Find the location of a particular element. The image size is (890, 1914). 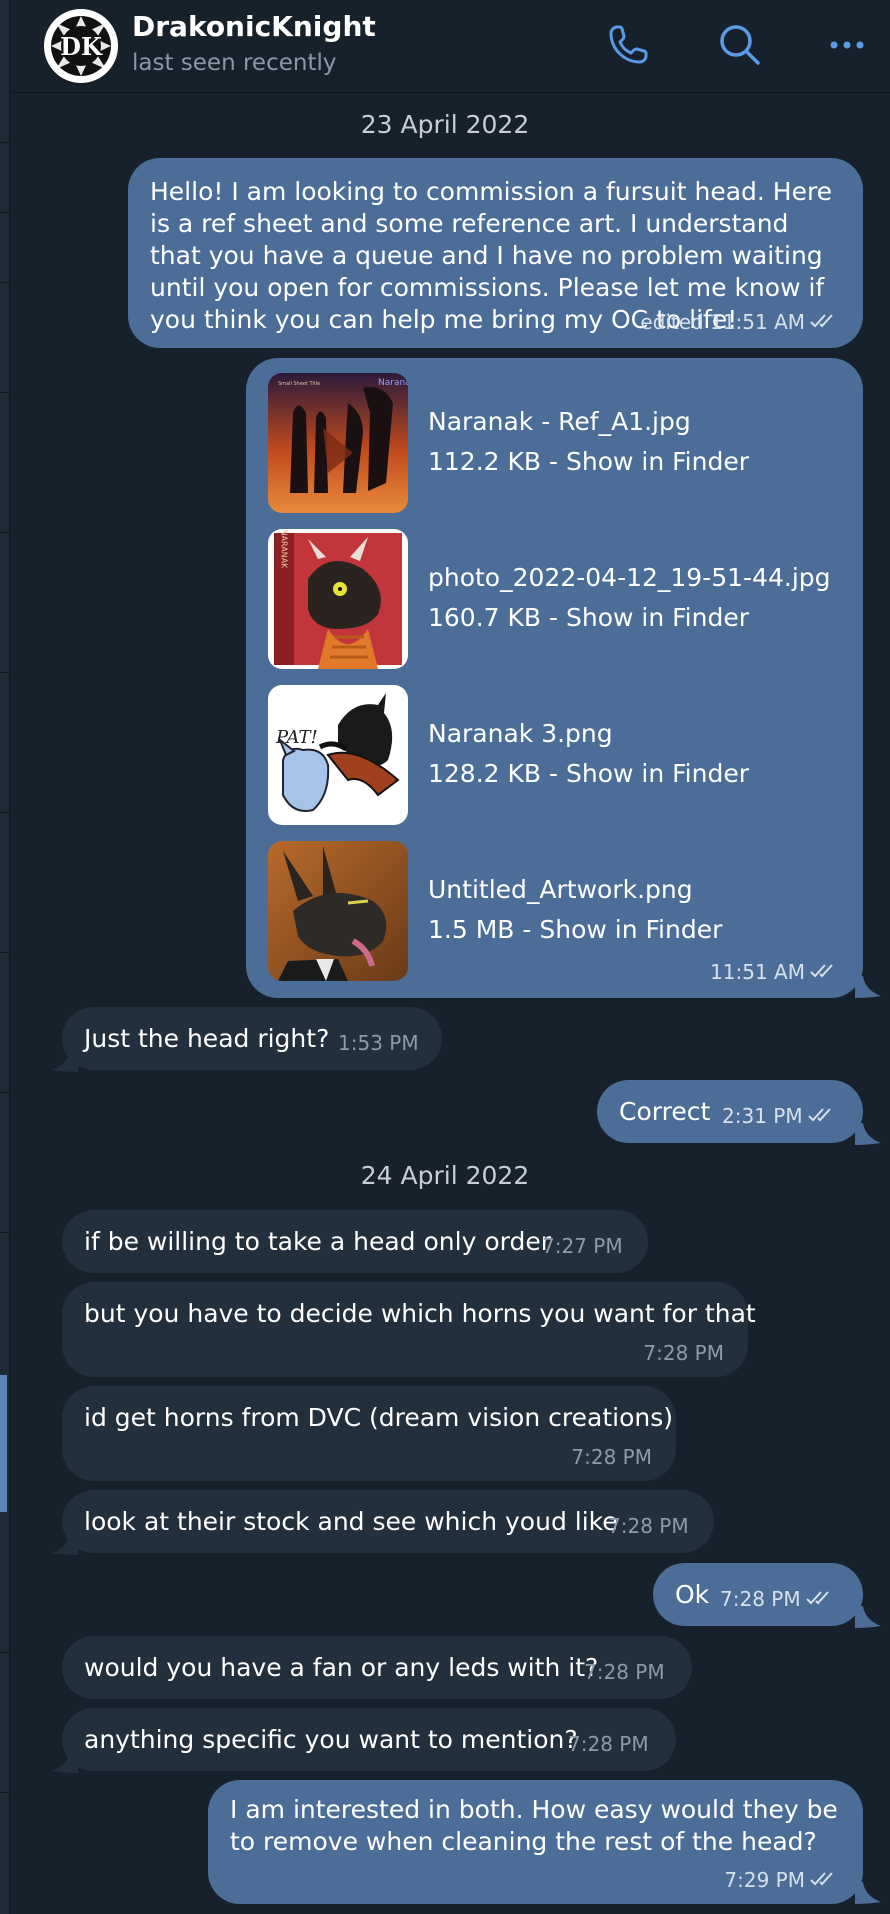

file-size: 160.7 KB is located at coordinates (485, 617).